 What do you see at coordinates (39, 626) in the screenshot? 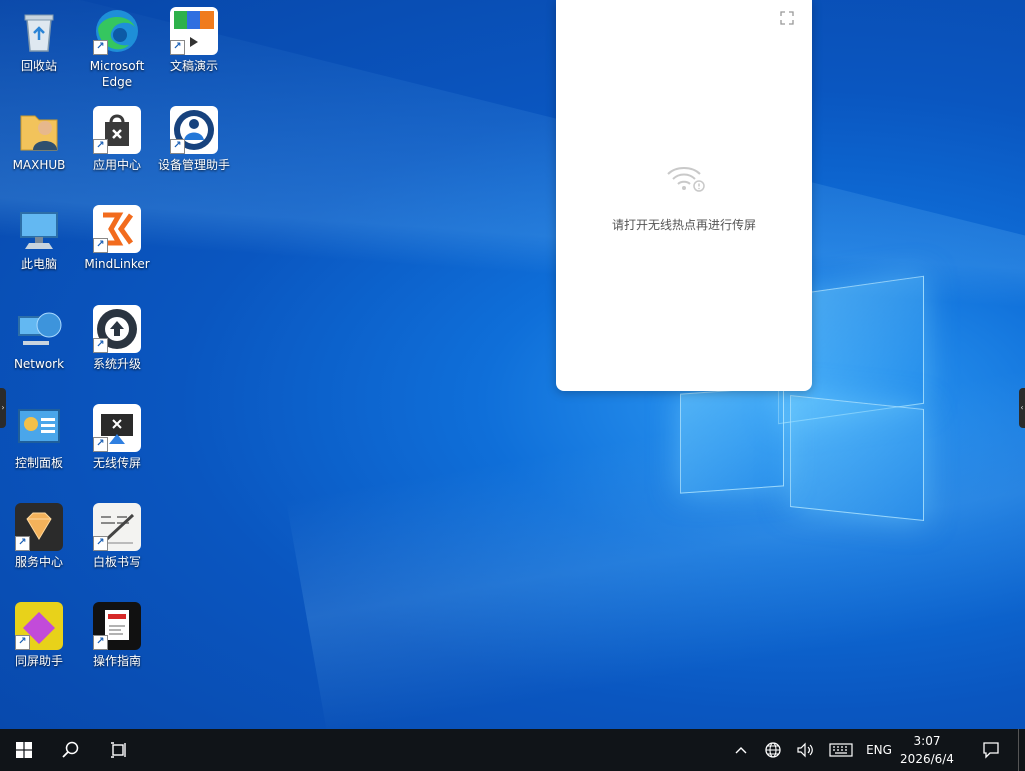
I see `screen-share-icon: ↗` at bounding box center [39, 626].